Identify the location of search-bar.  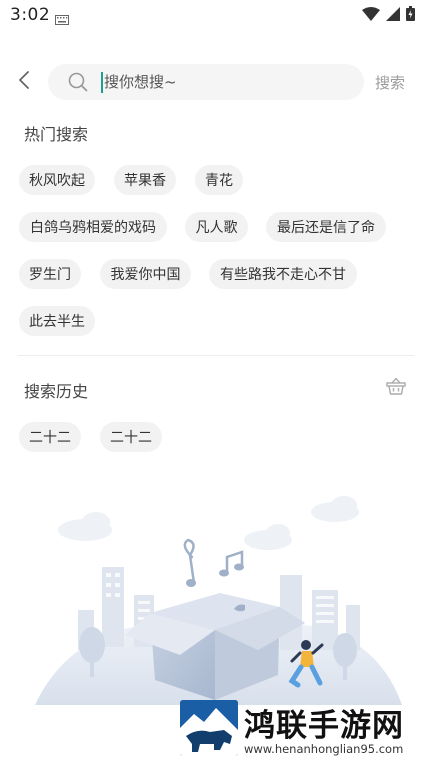
(206, 82).